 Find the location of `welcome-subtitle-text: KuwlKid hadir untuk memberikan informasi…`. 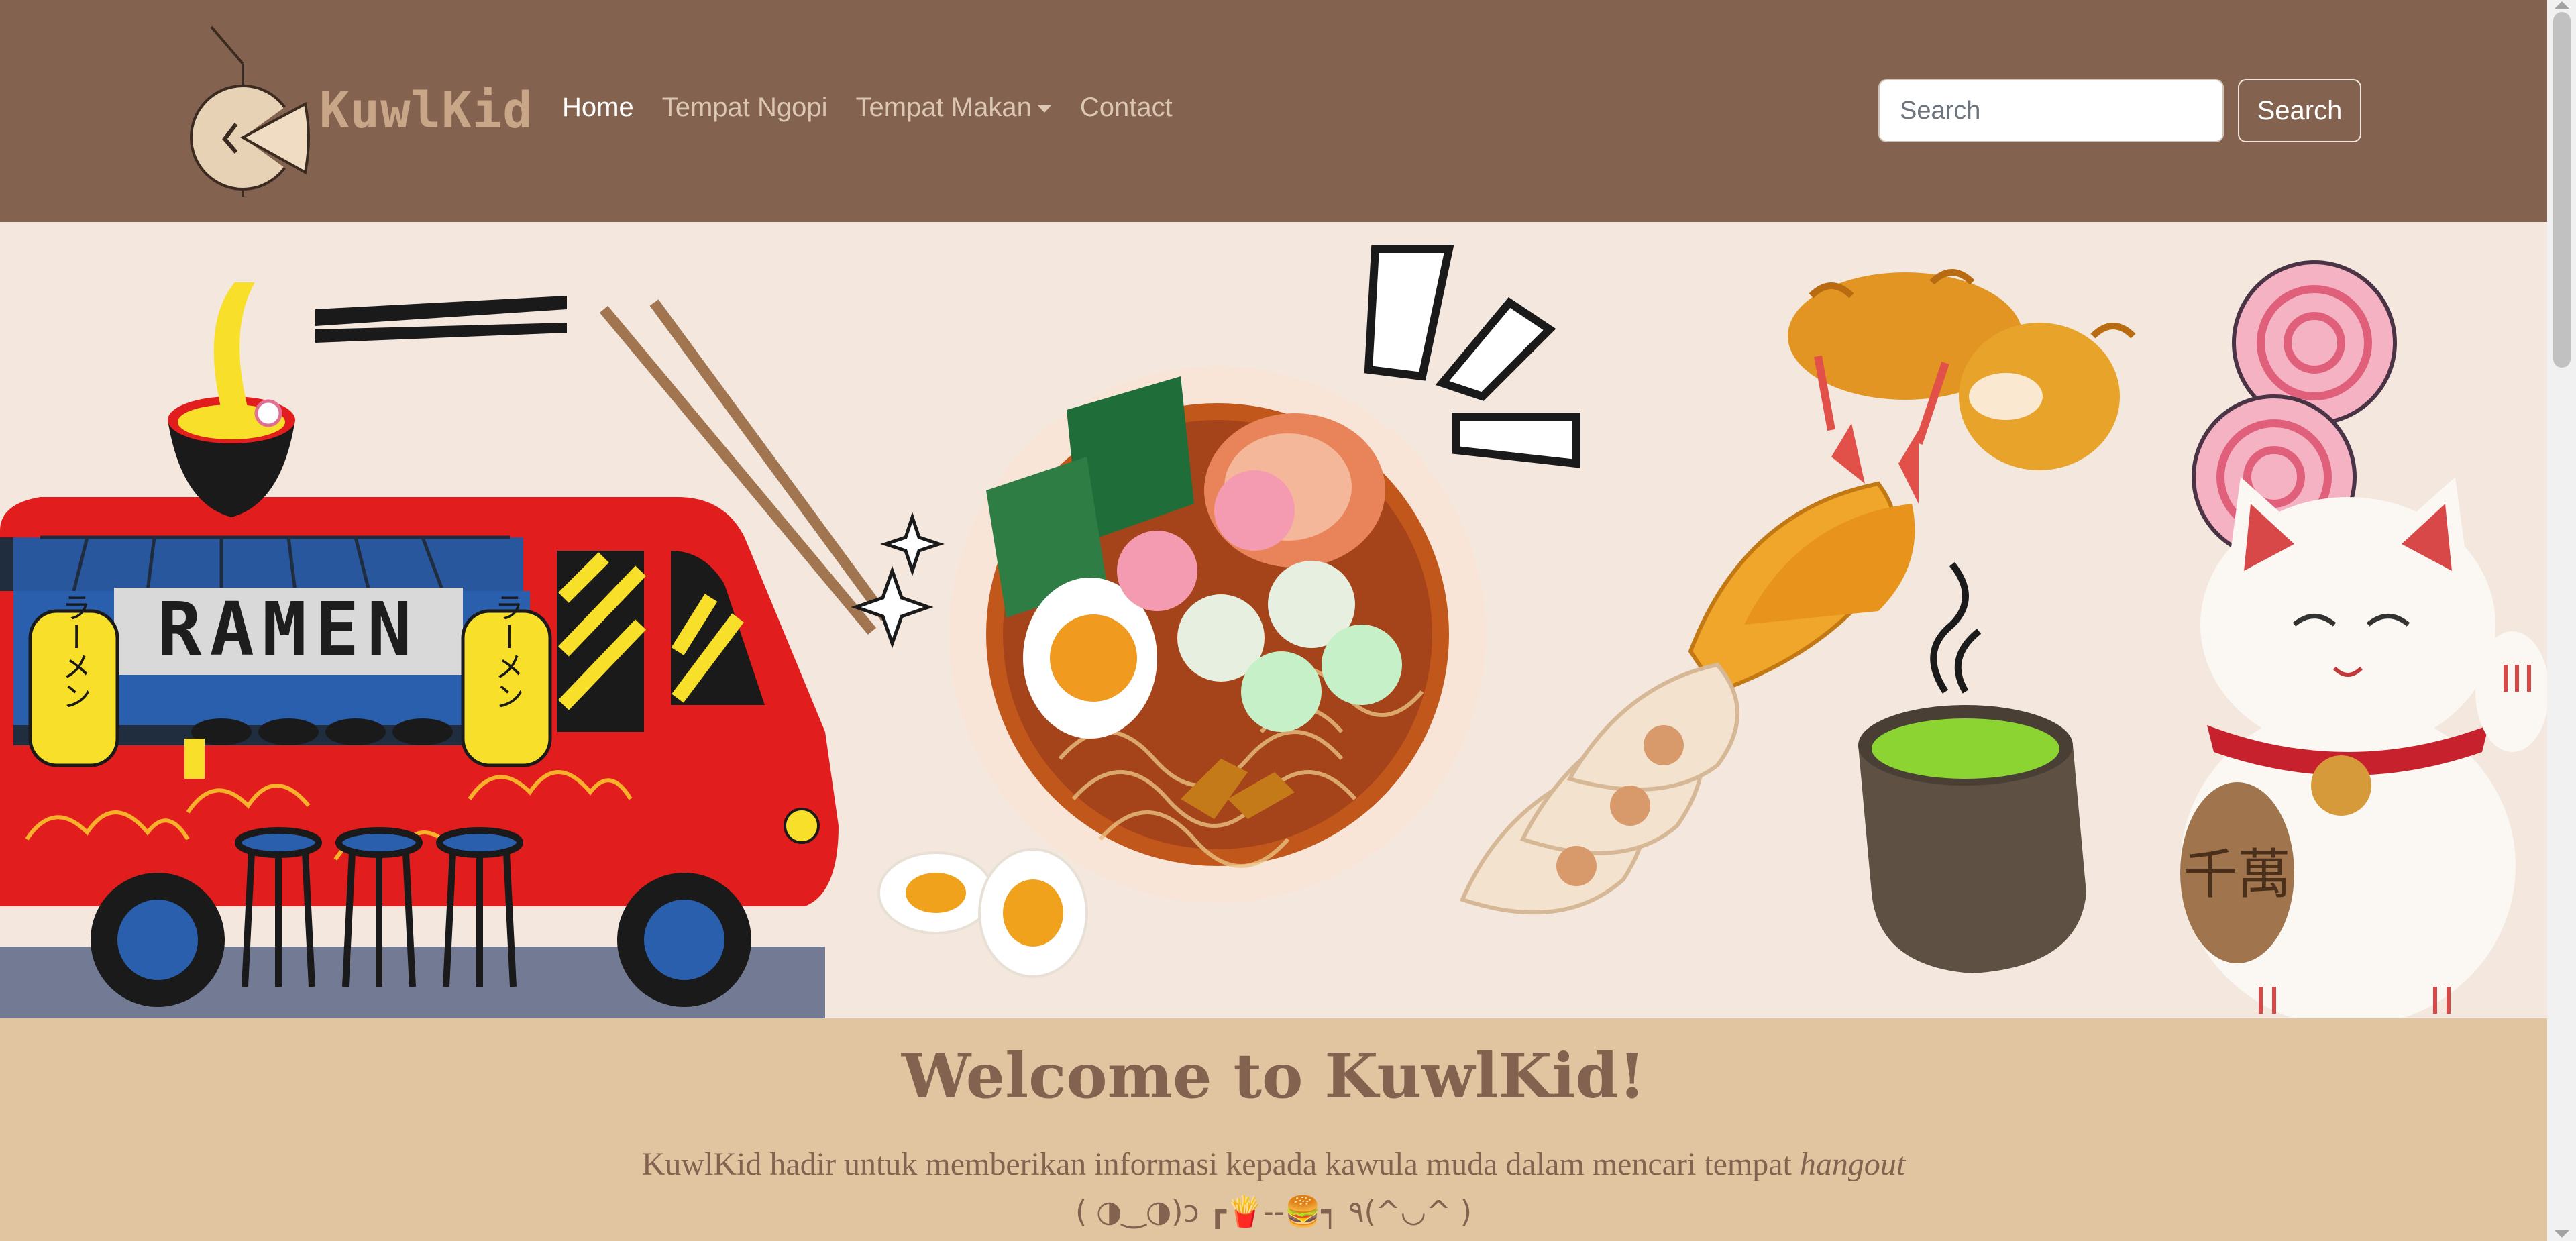

welcome-subtitle-text: KuwlKid hadir untuk memberikan informasi… is located at coordinates (1220, 1164).